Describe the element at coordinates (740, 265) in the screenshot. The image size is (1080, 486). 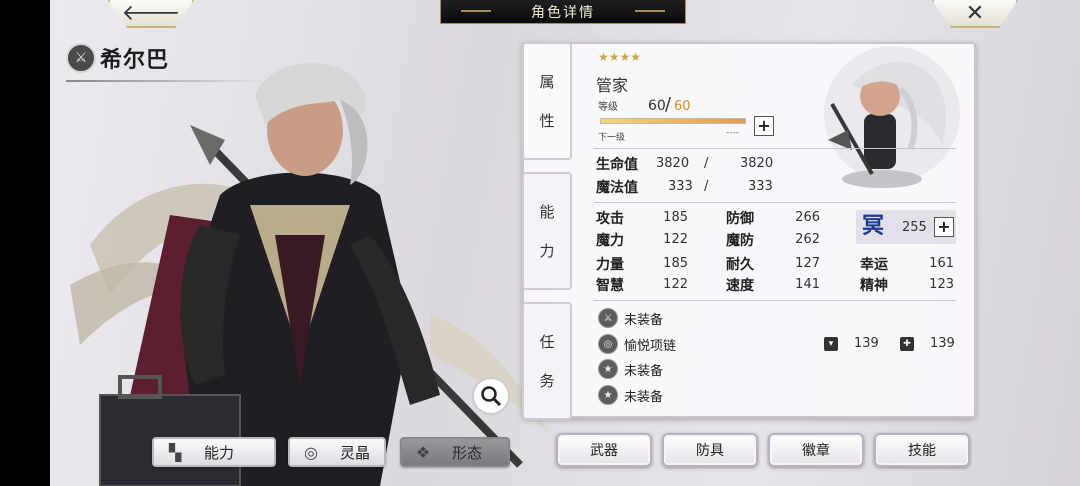
I see `end-label: 耐久` at that location.